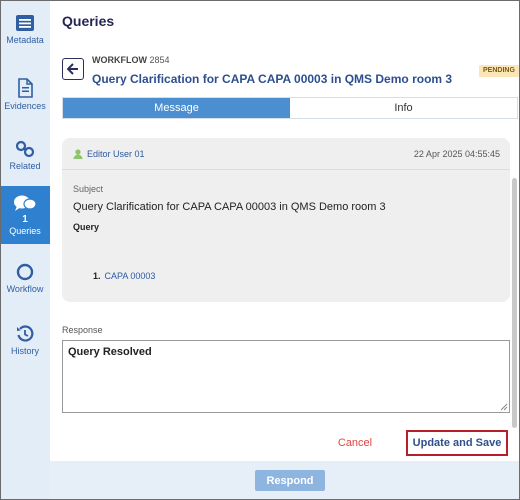 The image size is (520, 500). I want to click on query-item-number: 1., so click(97, 276).